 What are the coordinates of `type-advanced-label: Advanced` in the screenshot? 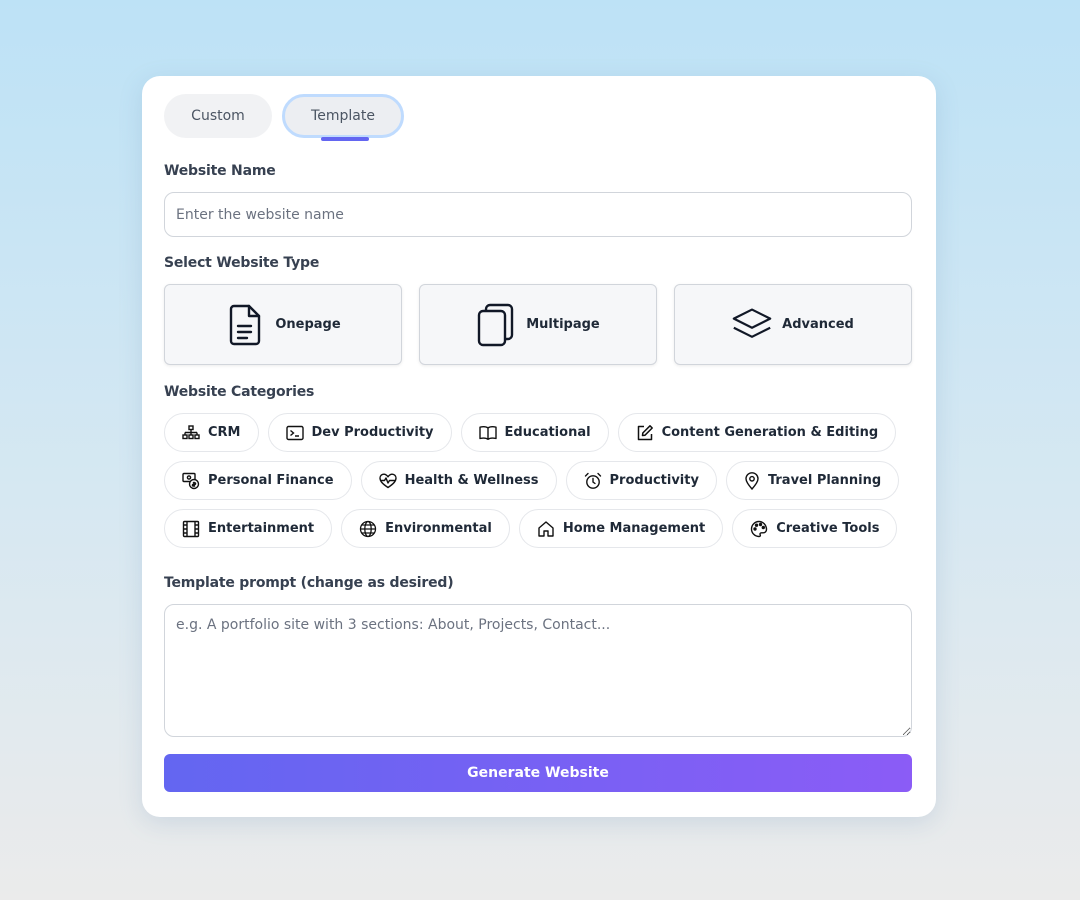 It's located at (818, 324).